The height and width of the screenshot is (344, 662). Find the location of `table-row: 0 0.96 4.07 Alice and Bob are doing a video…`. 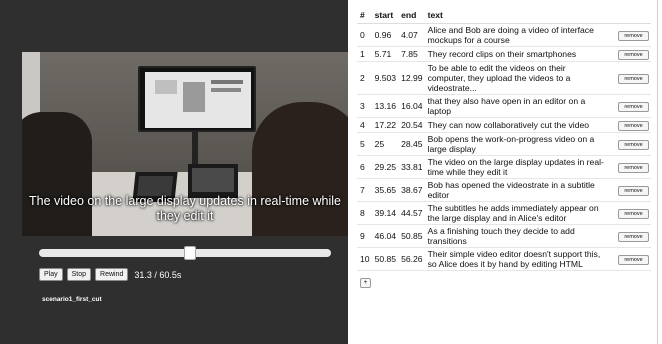

table-row: 0 0.96 4.07 Alice and Bob are doing a video… is located at coordinates (504, 35).